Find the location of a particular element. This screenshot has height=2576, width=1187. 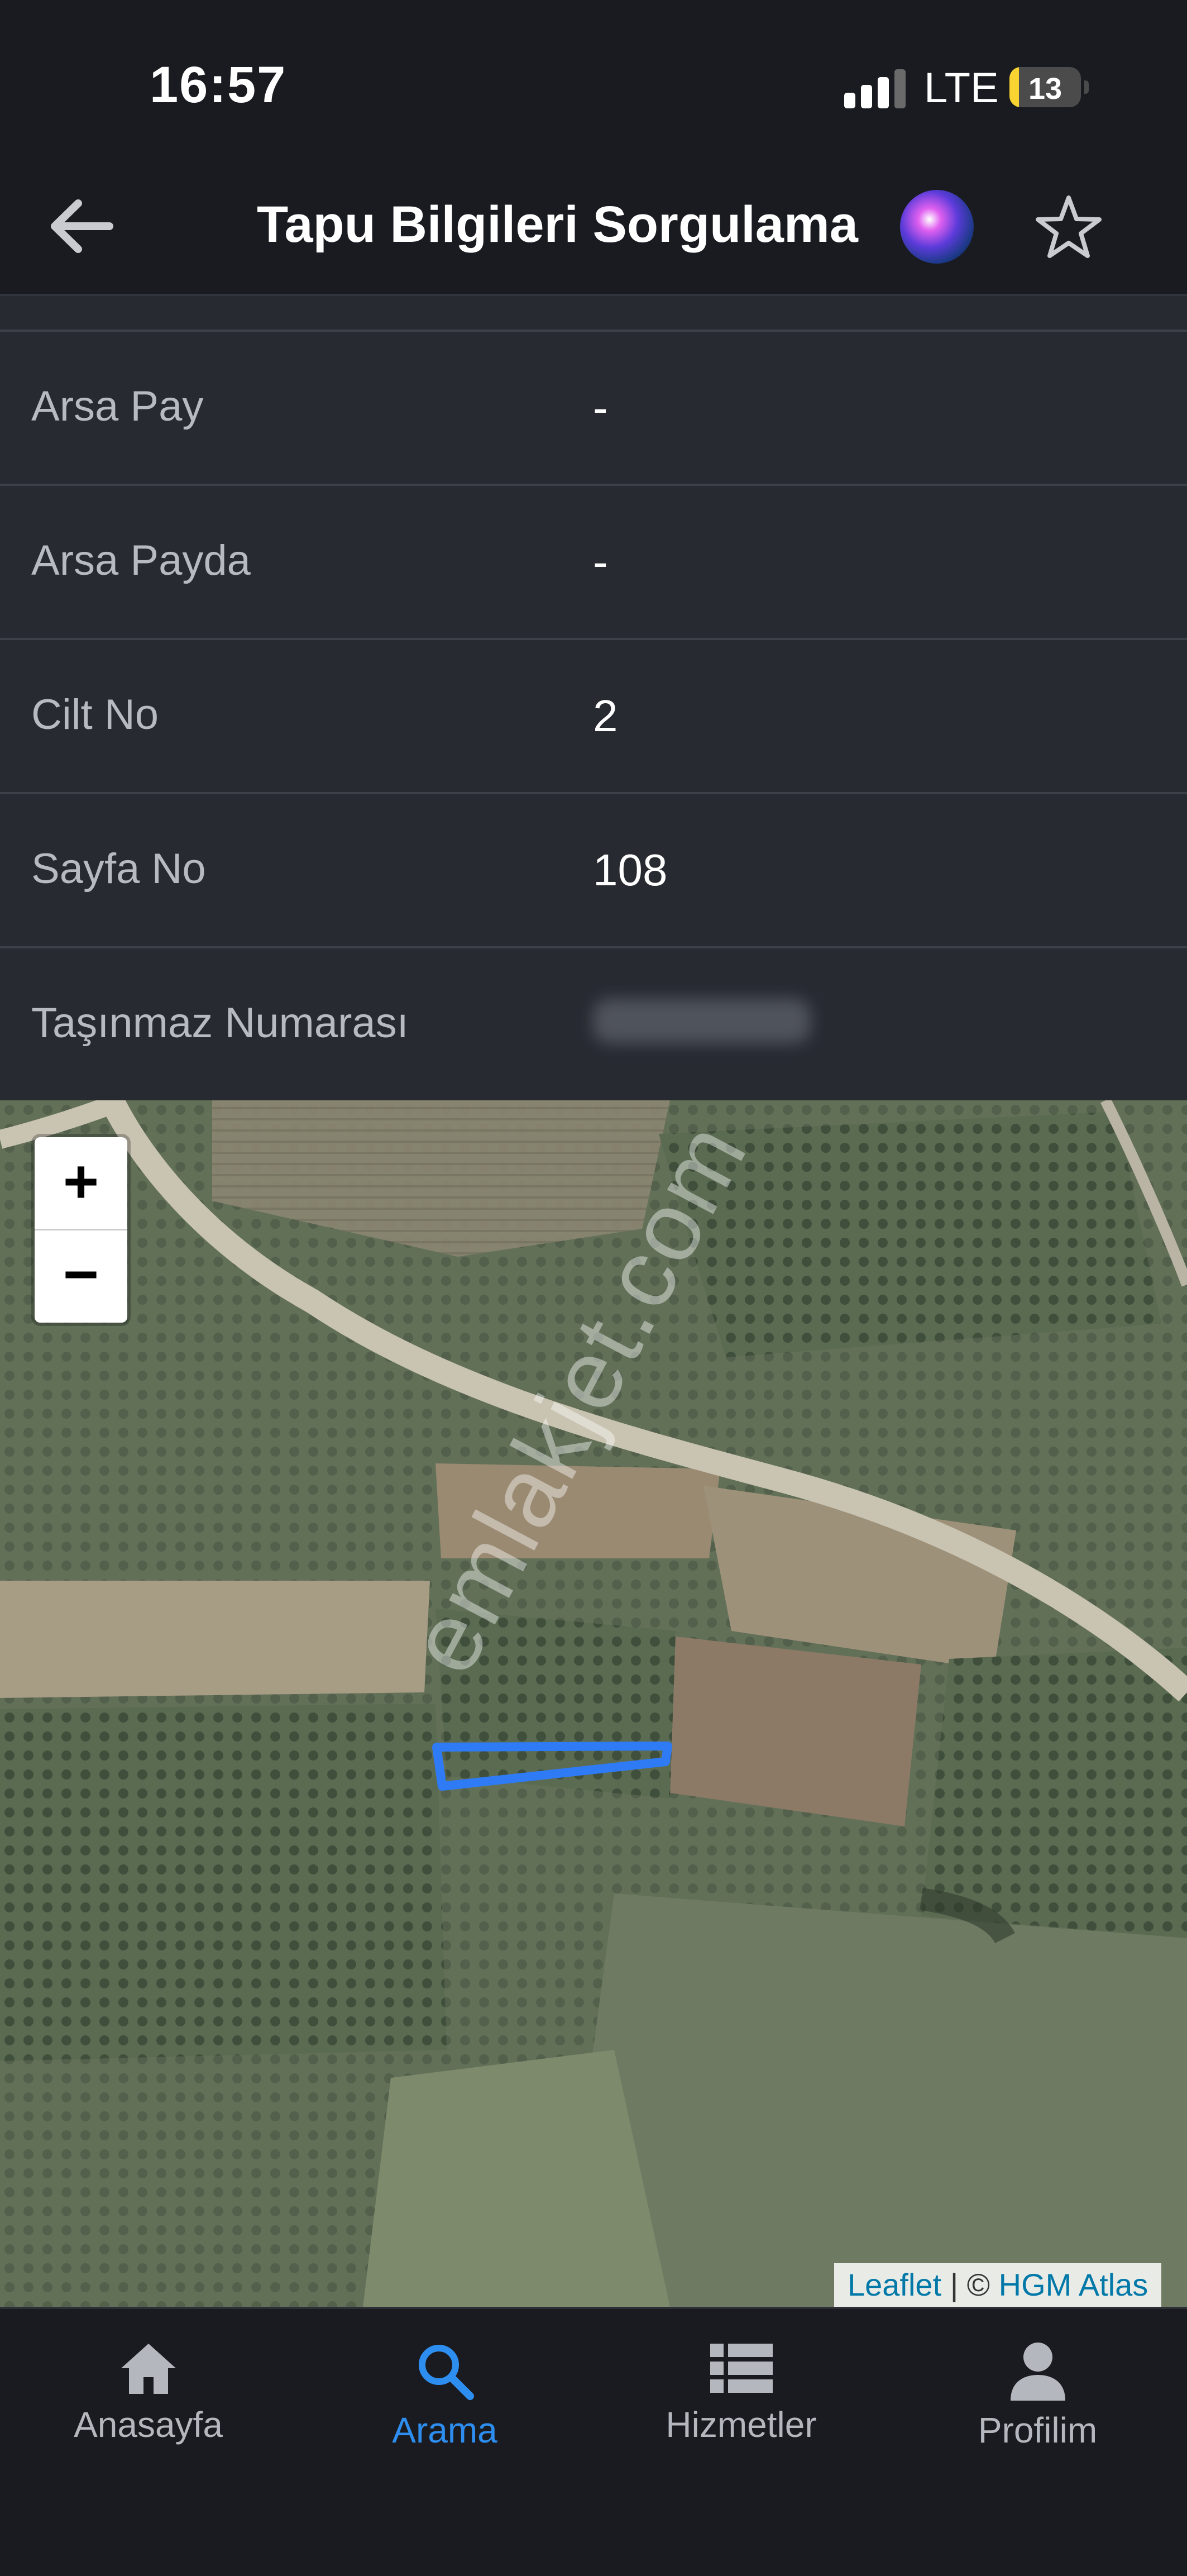

tab-label: Anasayfa is located at coordinates (148, 2425).